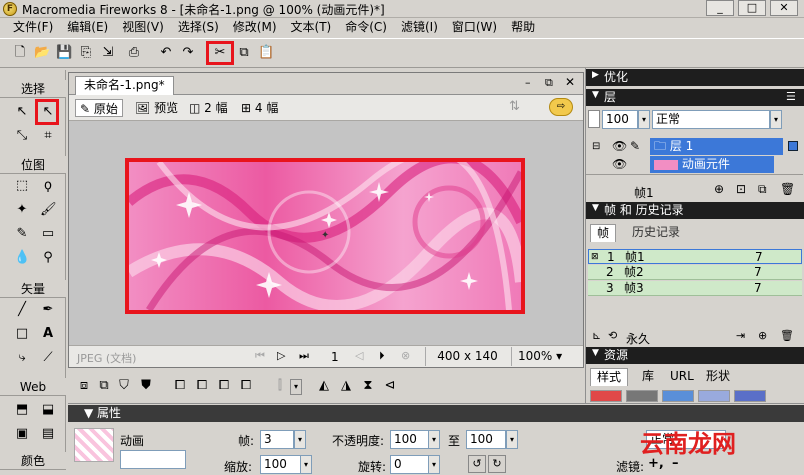  I want to click on bring-forward-icon: ⧠, so click(202, 386).